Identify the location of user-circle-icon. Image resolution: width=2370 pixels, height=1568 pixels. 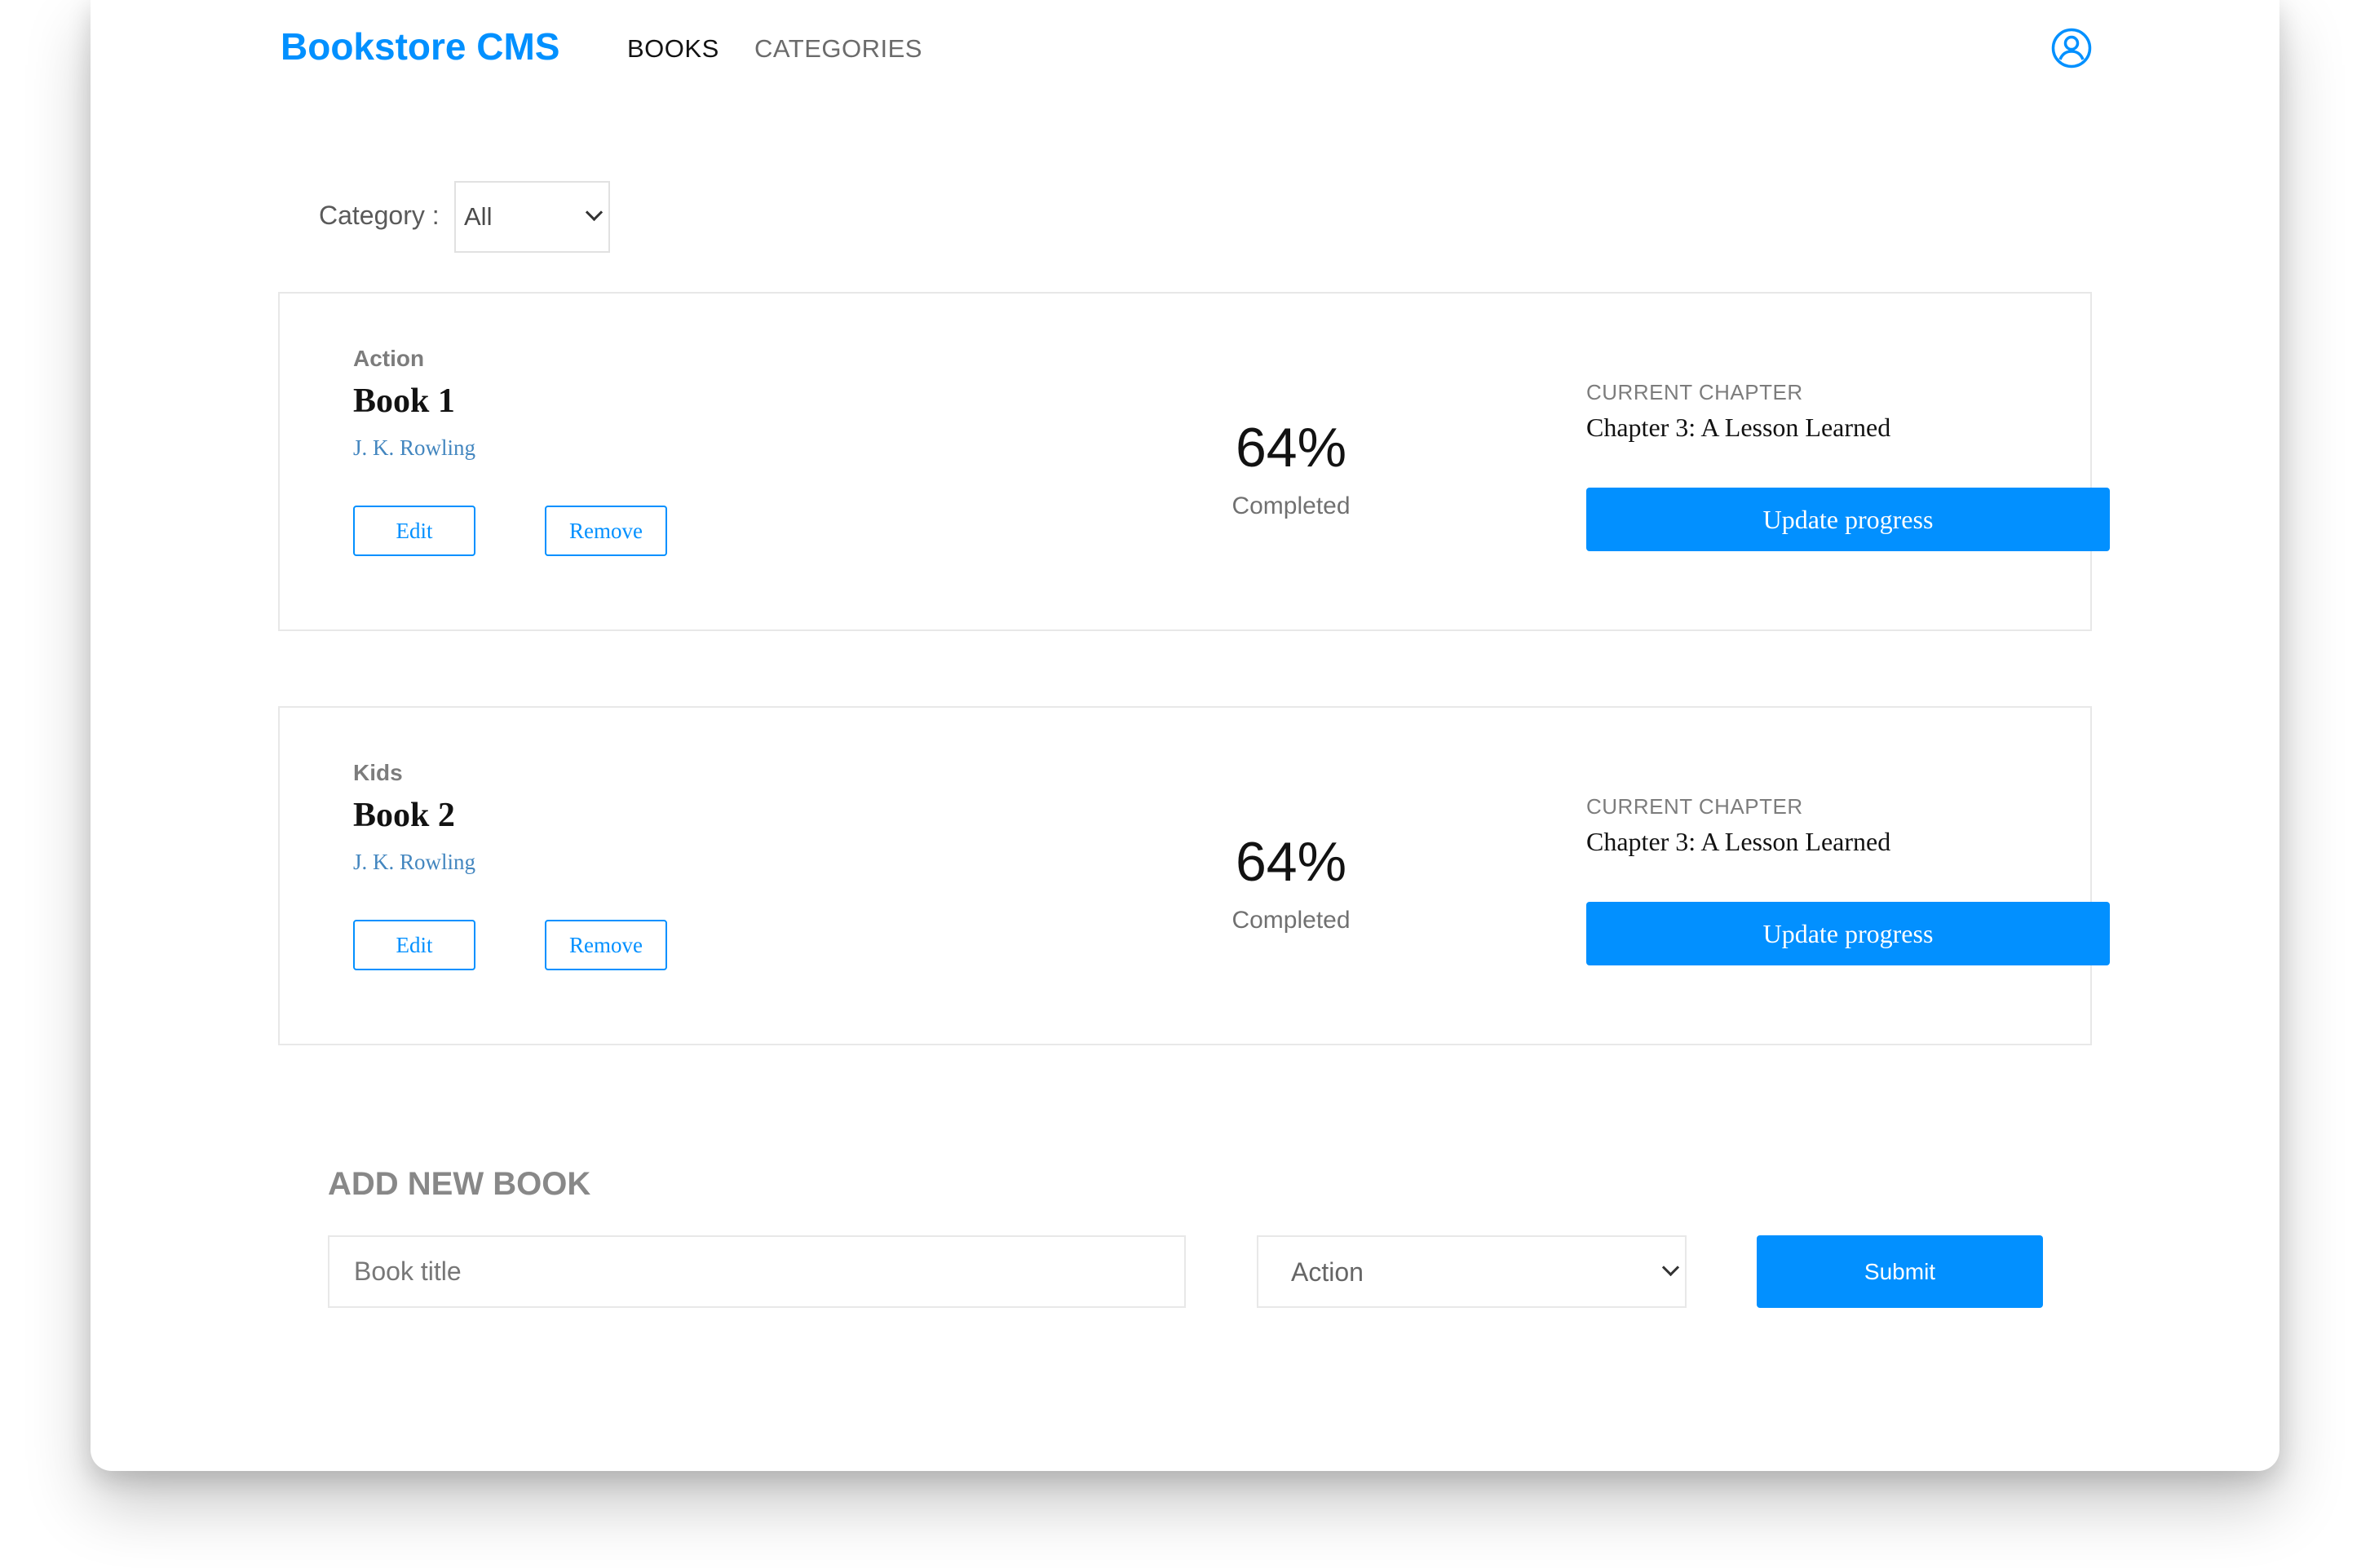
(2071, 48).